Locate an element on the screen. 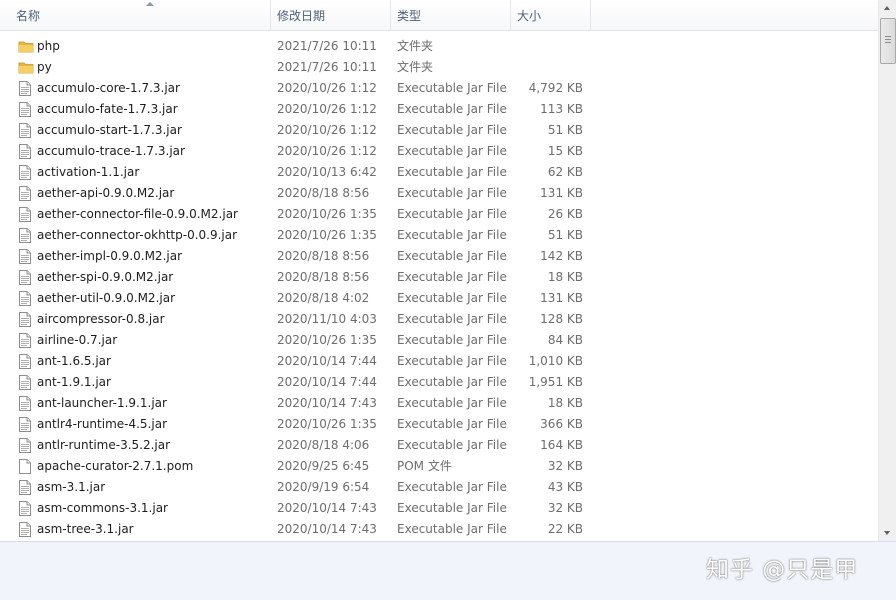  file-modified-date: 2020/8/18 4:06 is located at coordinates (323, 445).